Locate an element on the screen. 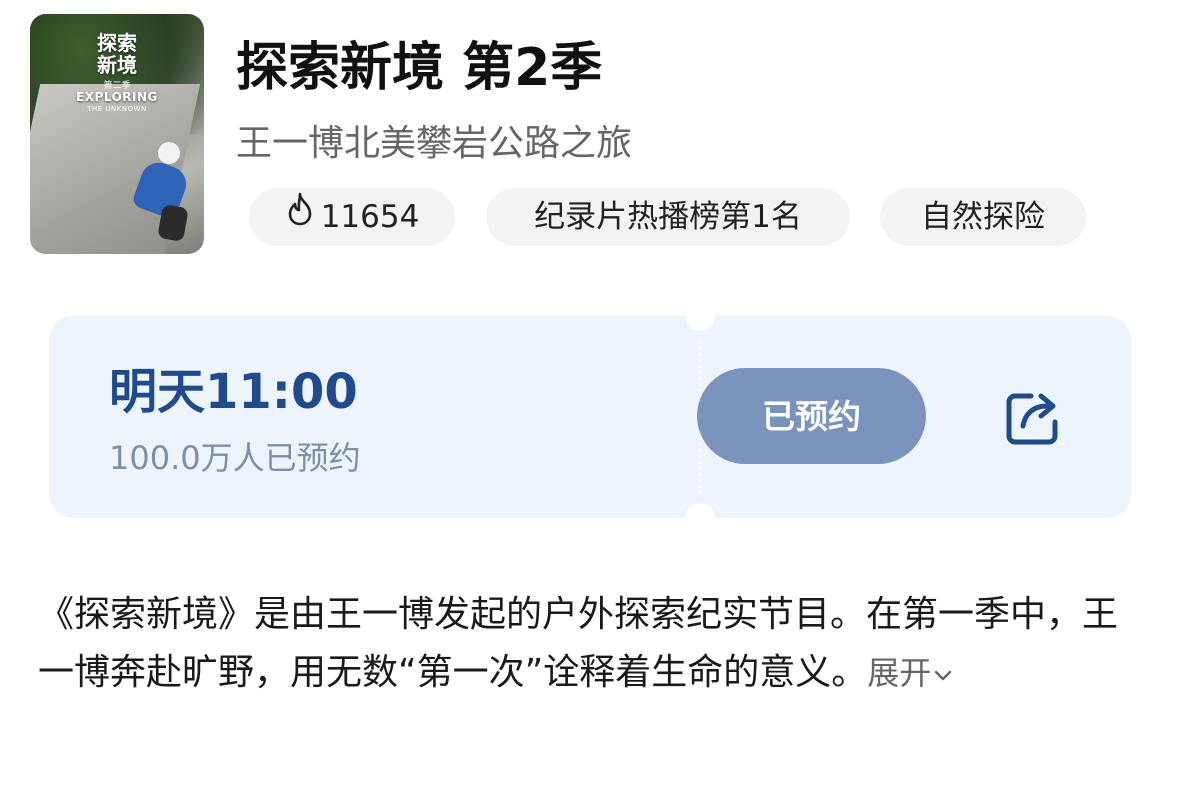 The image size is (1179, 795). flame-icon is located at coordinates (300, 216).